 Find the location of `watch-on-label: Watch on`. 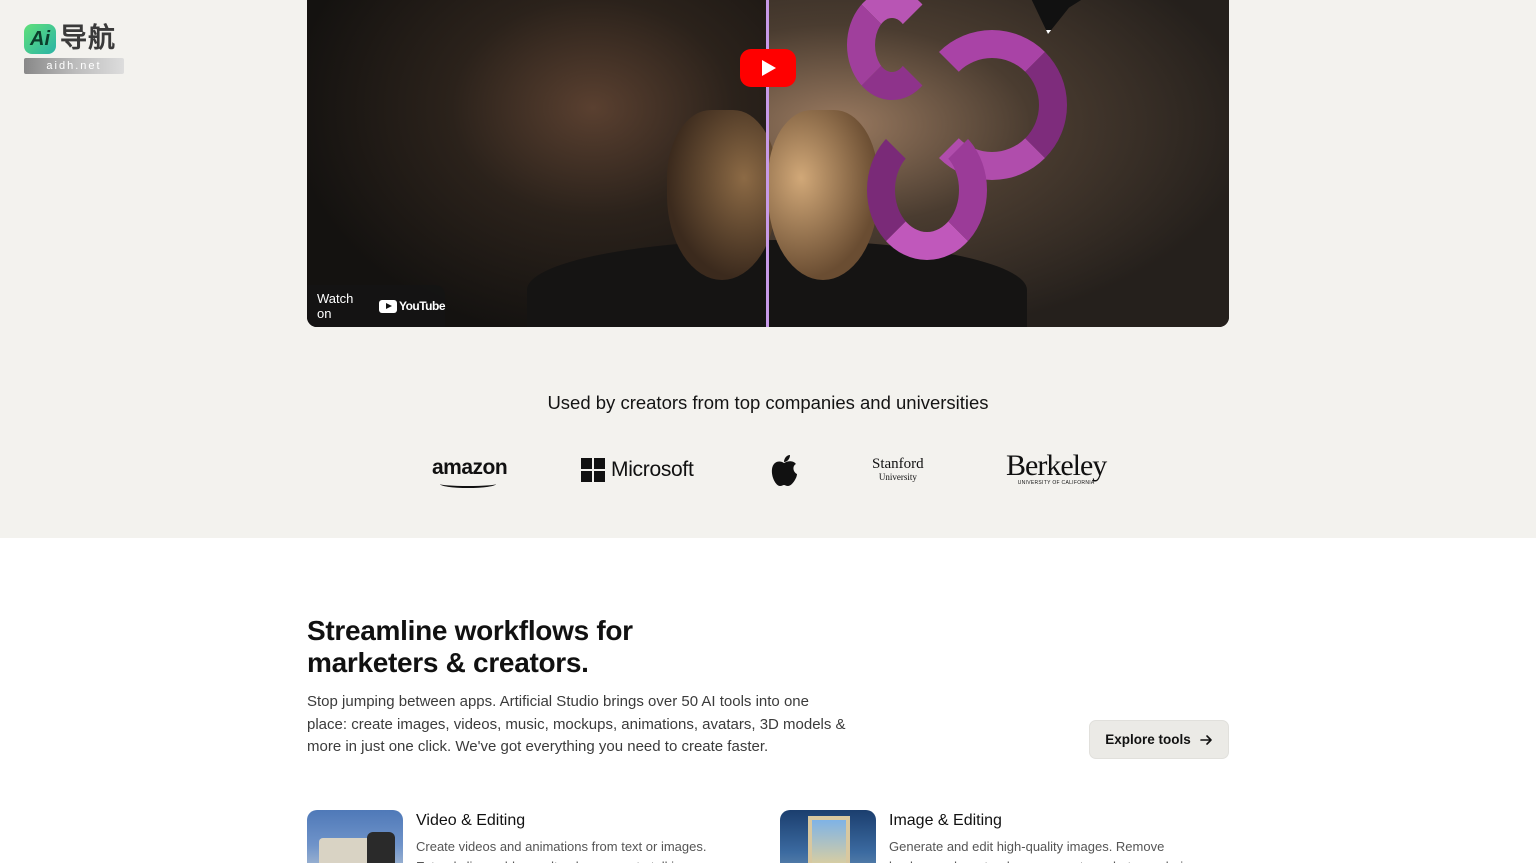

watch-on-label: Watch on is located at coordinates (335, 306).